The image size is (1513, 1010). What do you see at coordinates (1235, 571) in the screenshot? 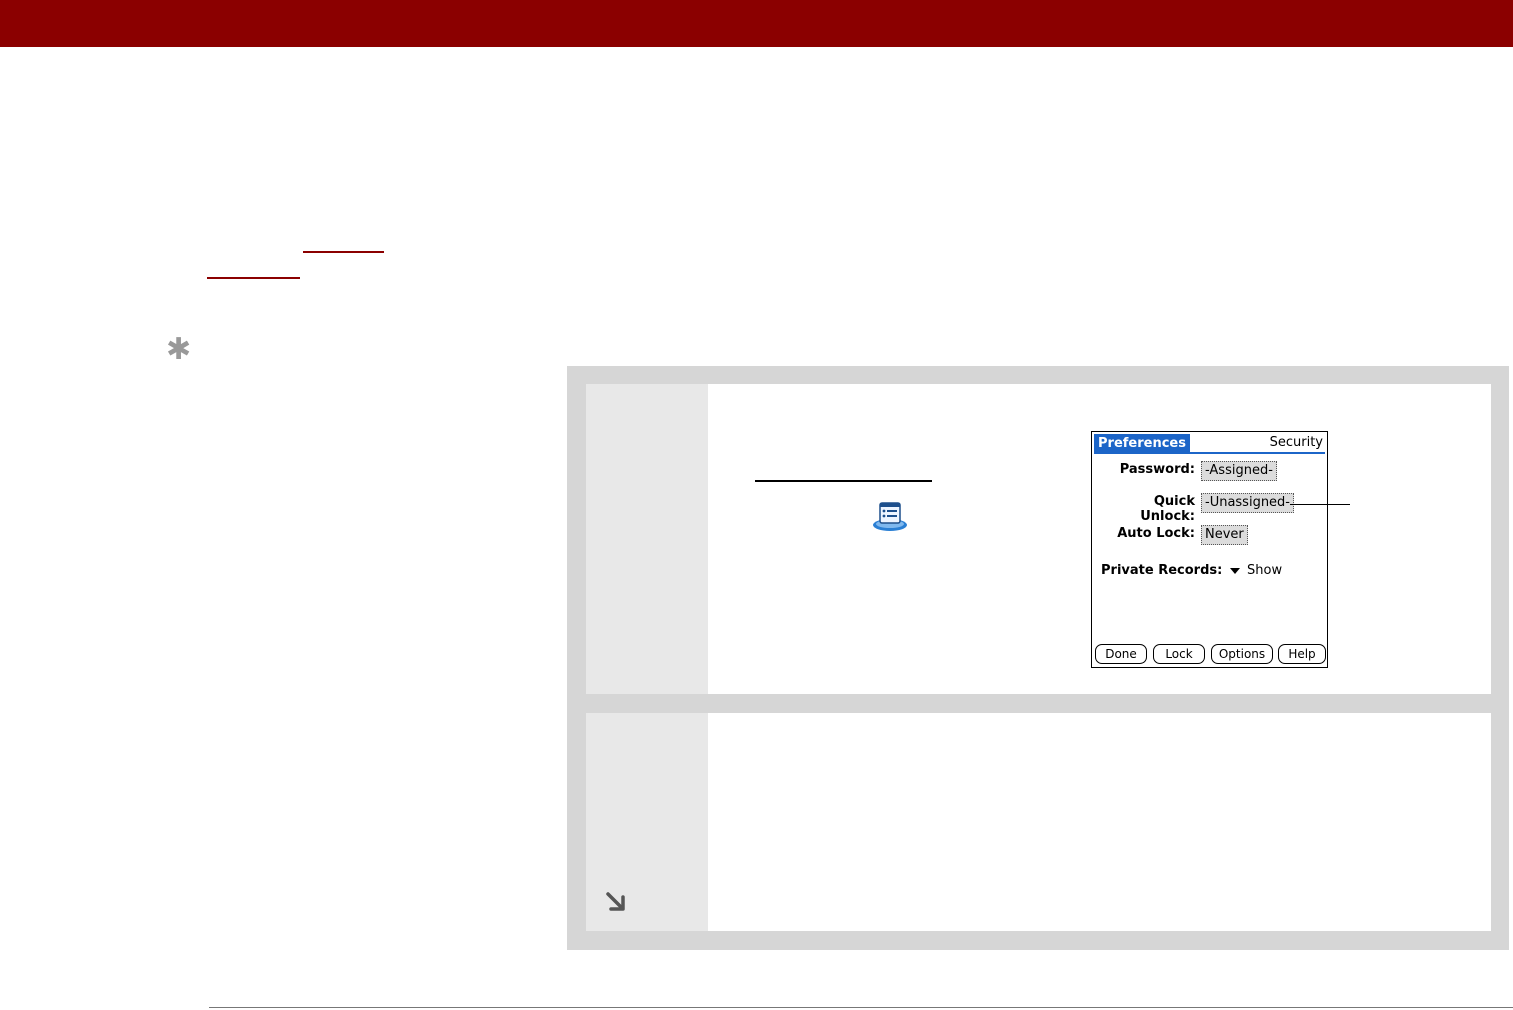
I see `dropdown-triangle-icon` at bounding box center [1235, 571].